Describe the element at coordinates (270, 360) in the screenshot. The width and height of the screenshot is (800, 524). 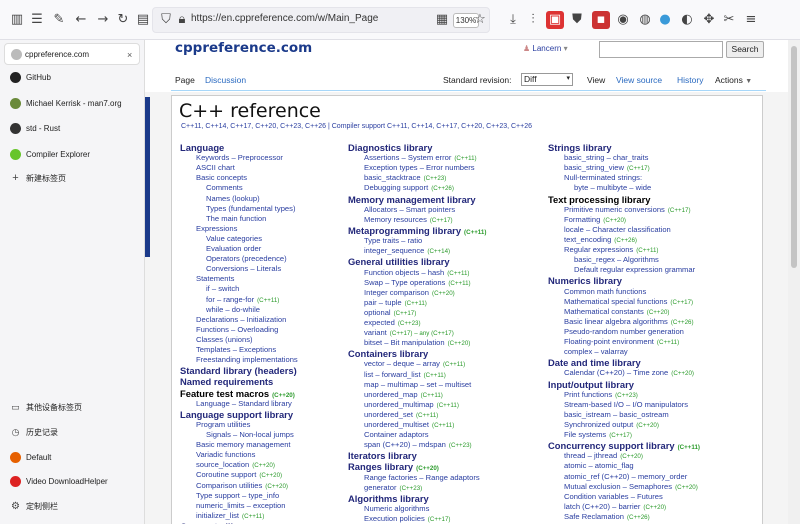
I see `reference-link: Freestanding implementations` at that location.